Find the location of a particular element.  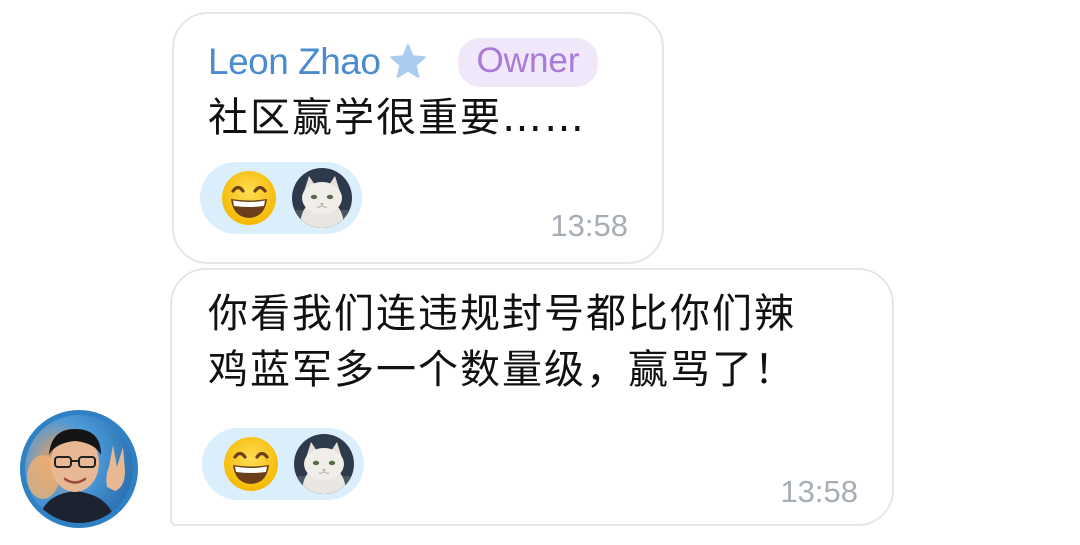

star-icon is located at coordinates (408, 62).